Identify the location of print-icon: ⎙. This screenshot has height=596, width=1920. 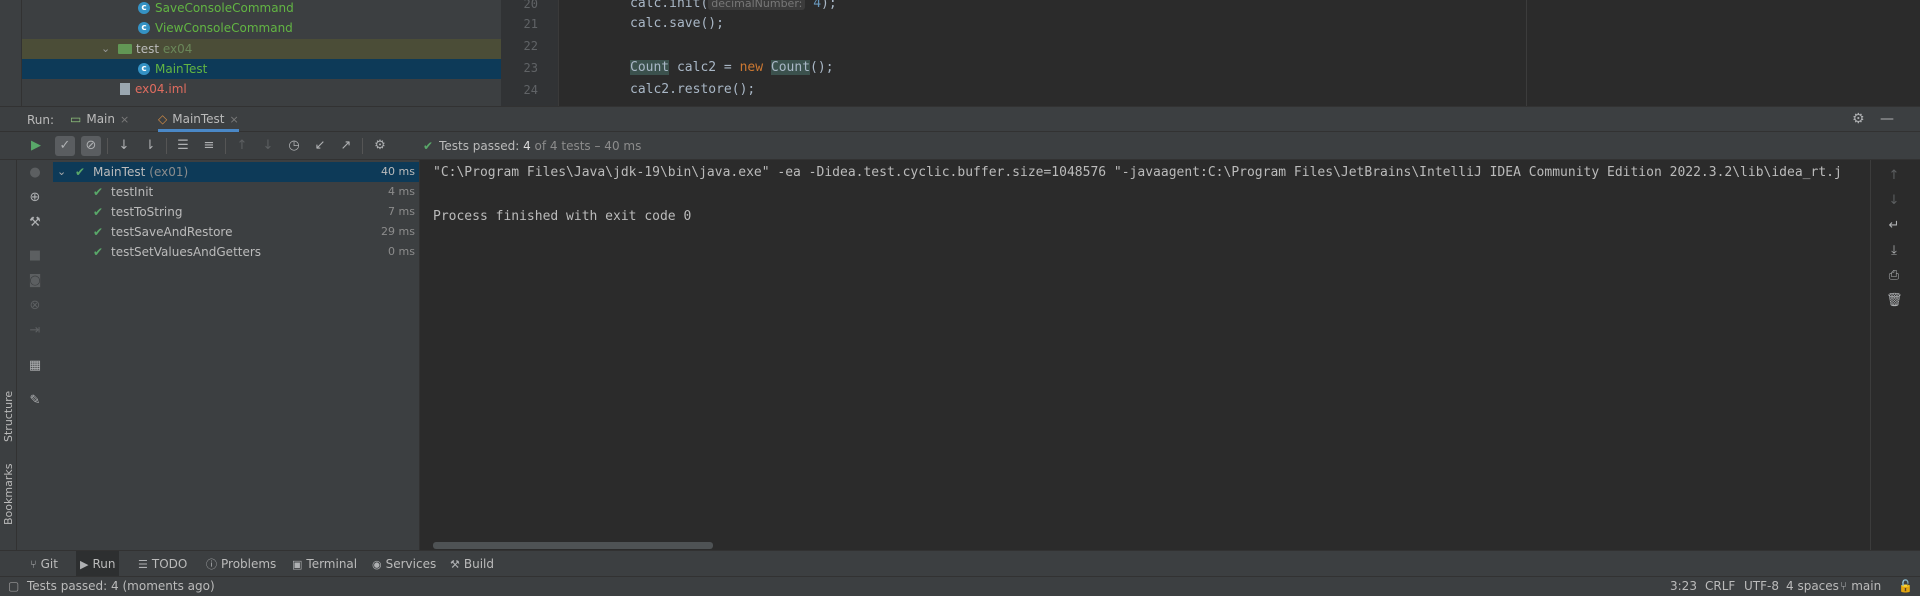
(1894, 275).